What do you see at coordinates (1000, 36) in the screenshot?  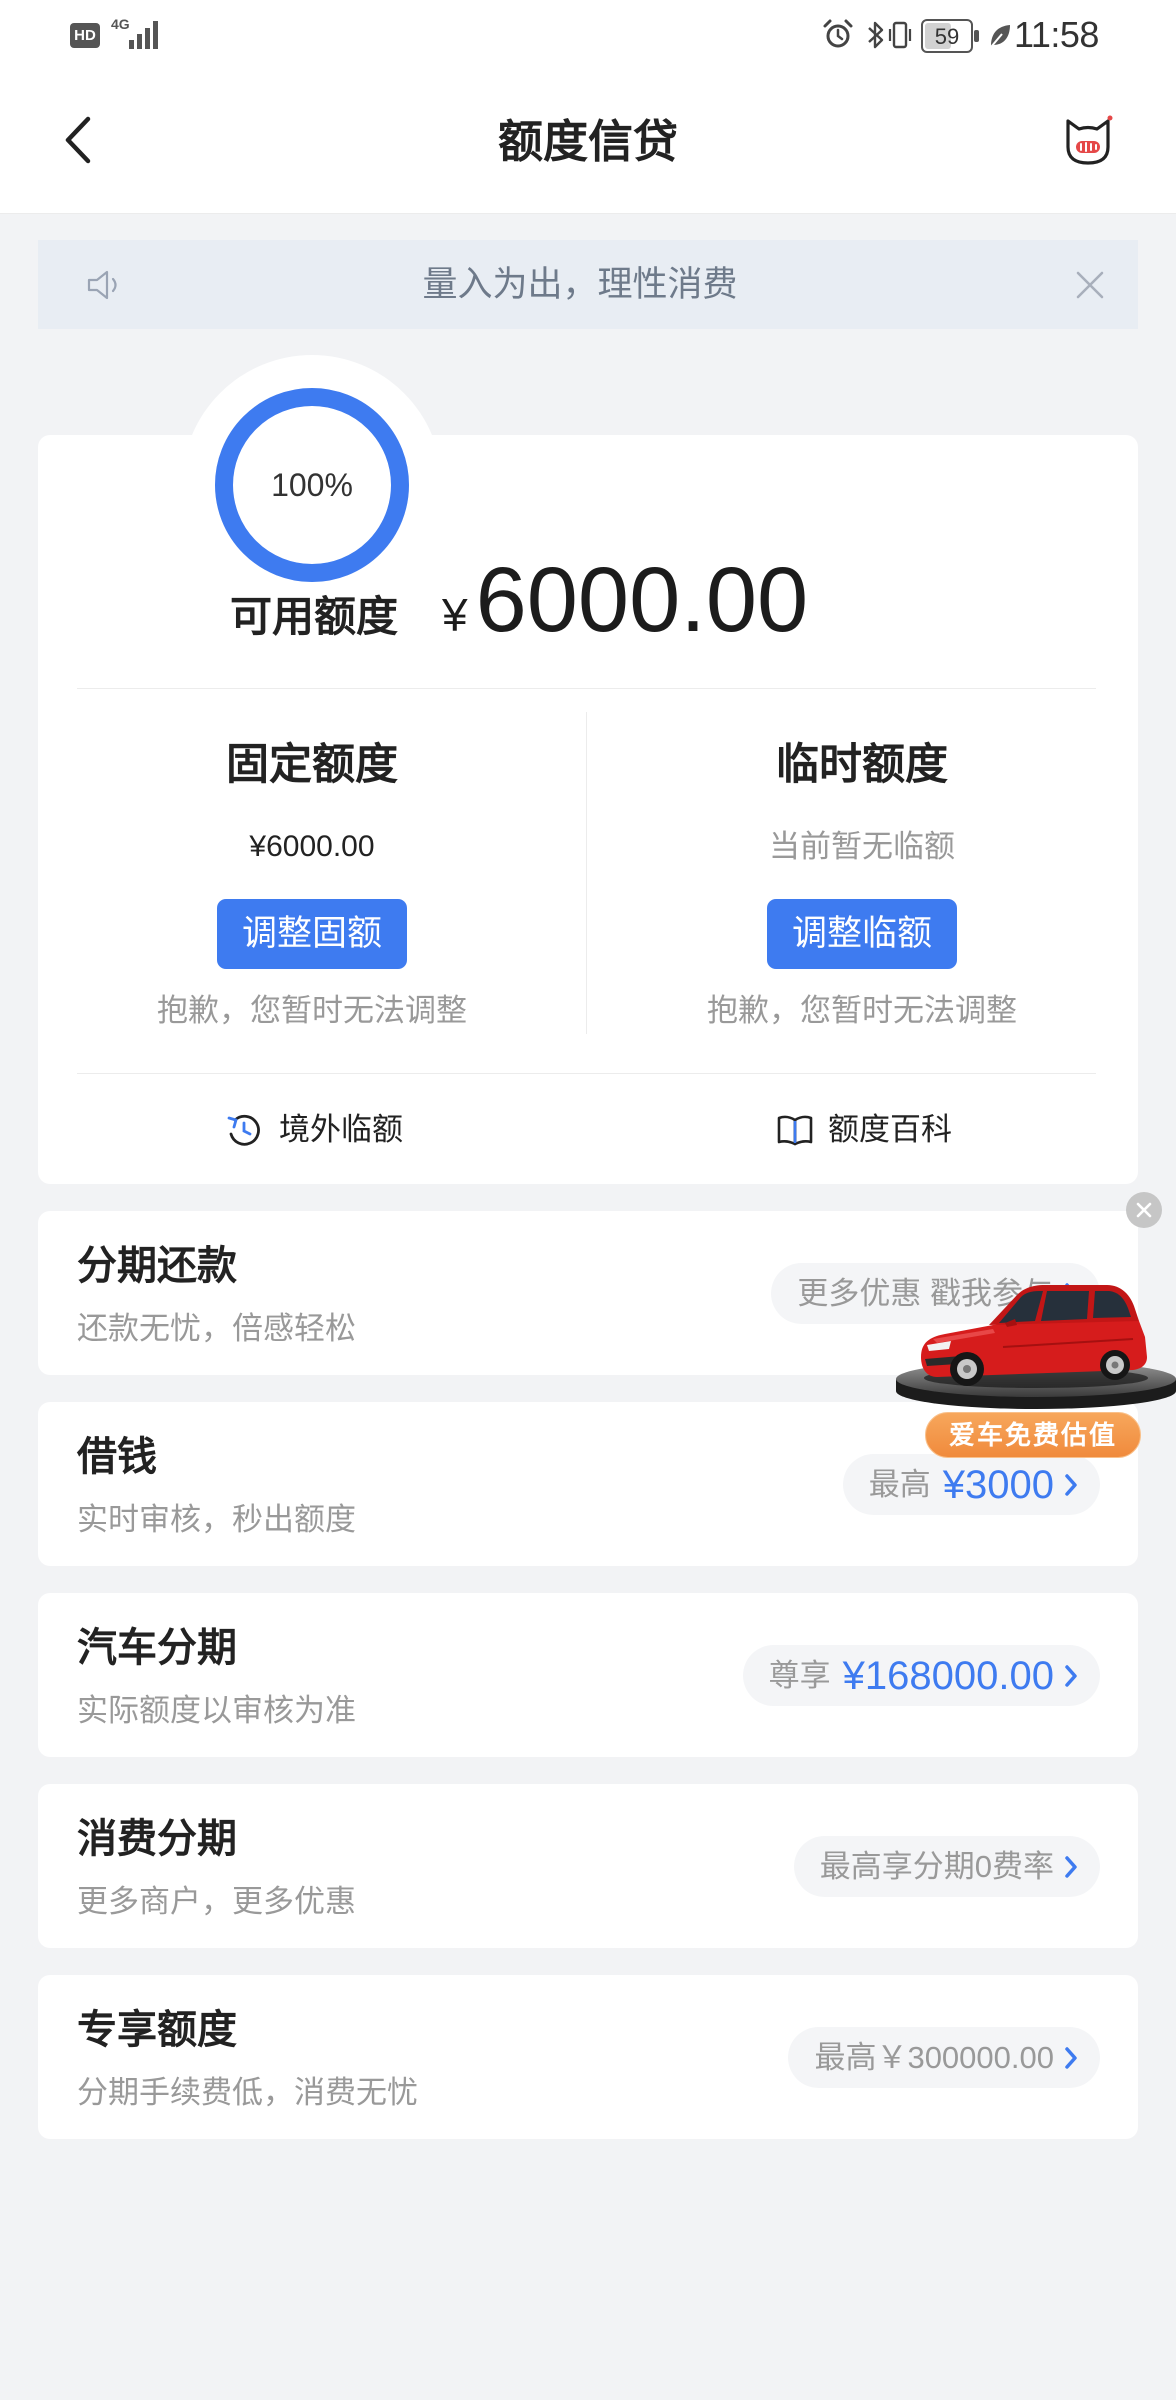 I see `eco-leaf-icon` at bounding box center [1000, 36].